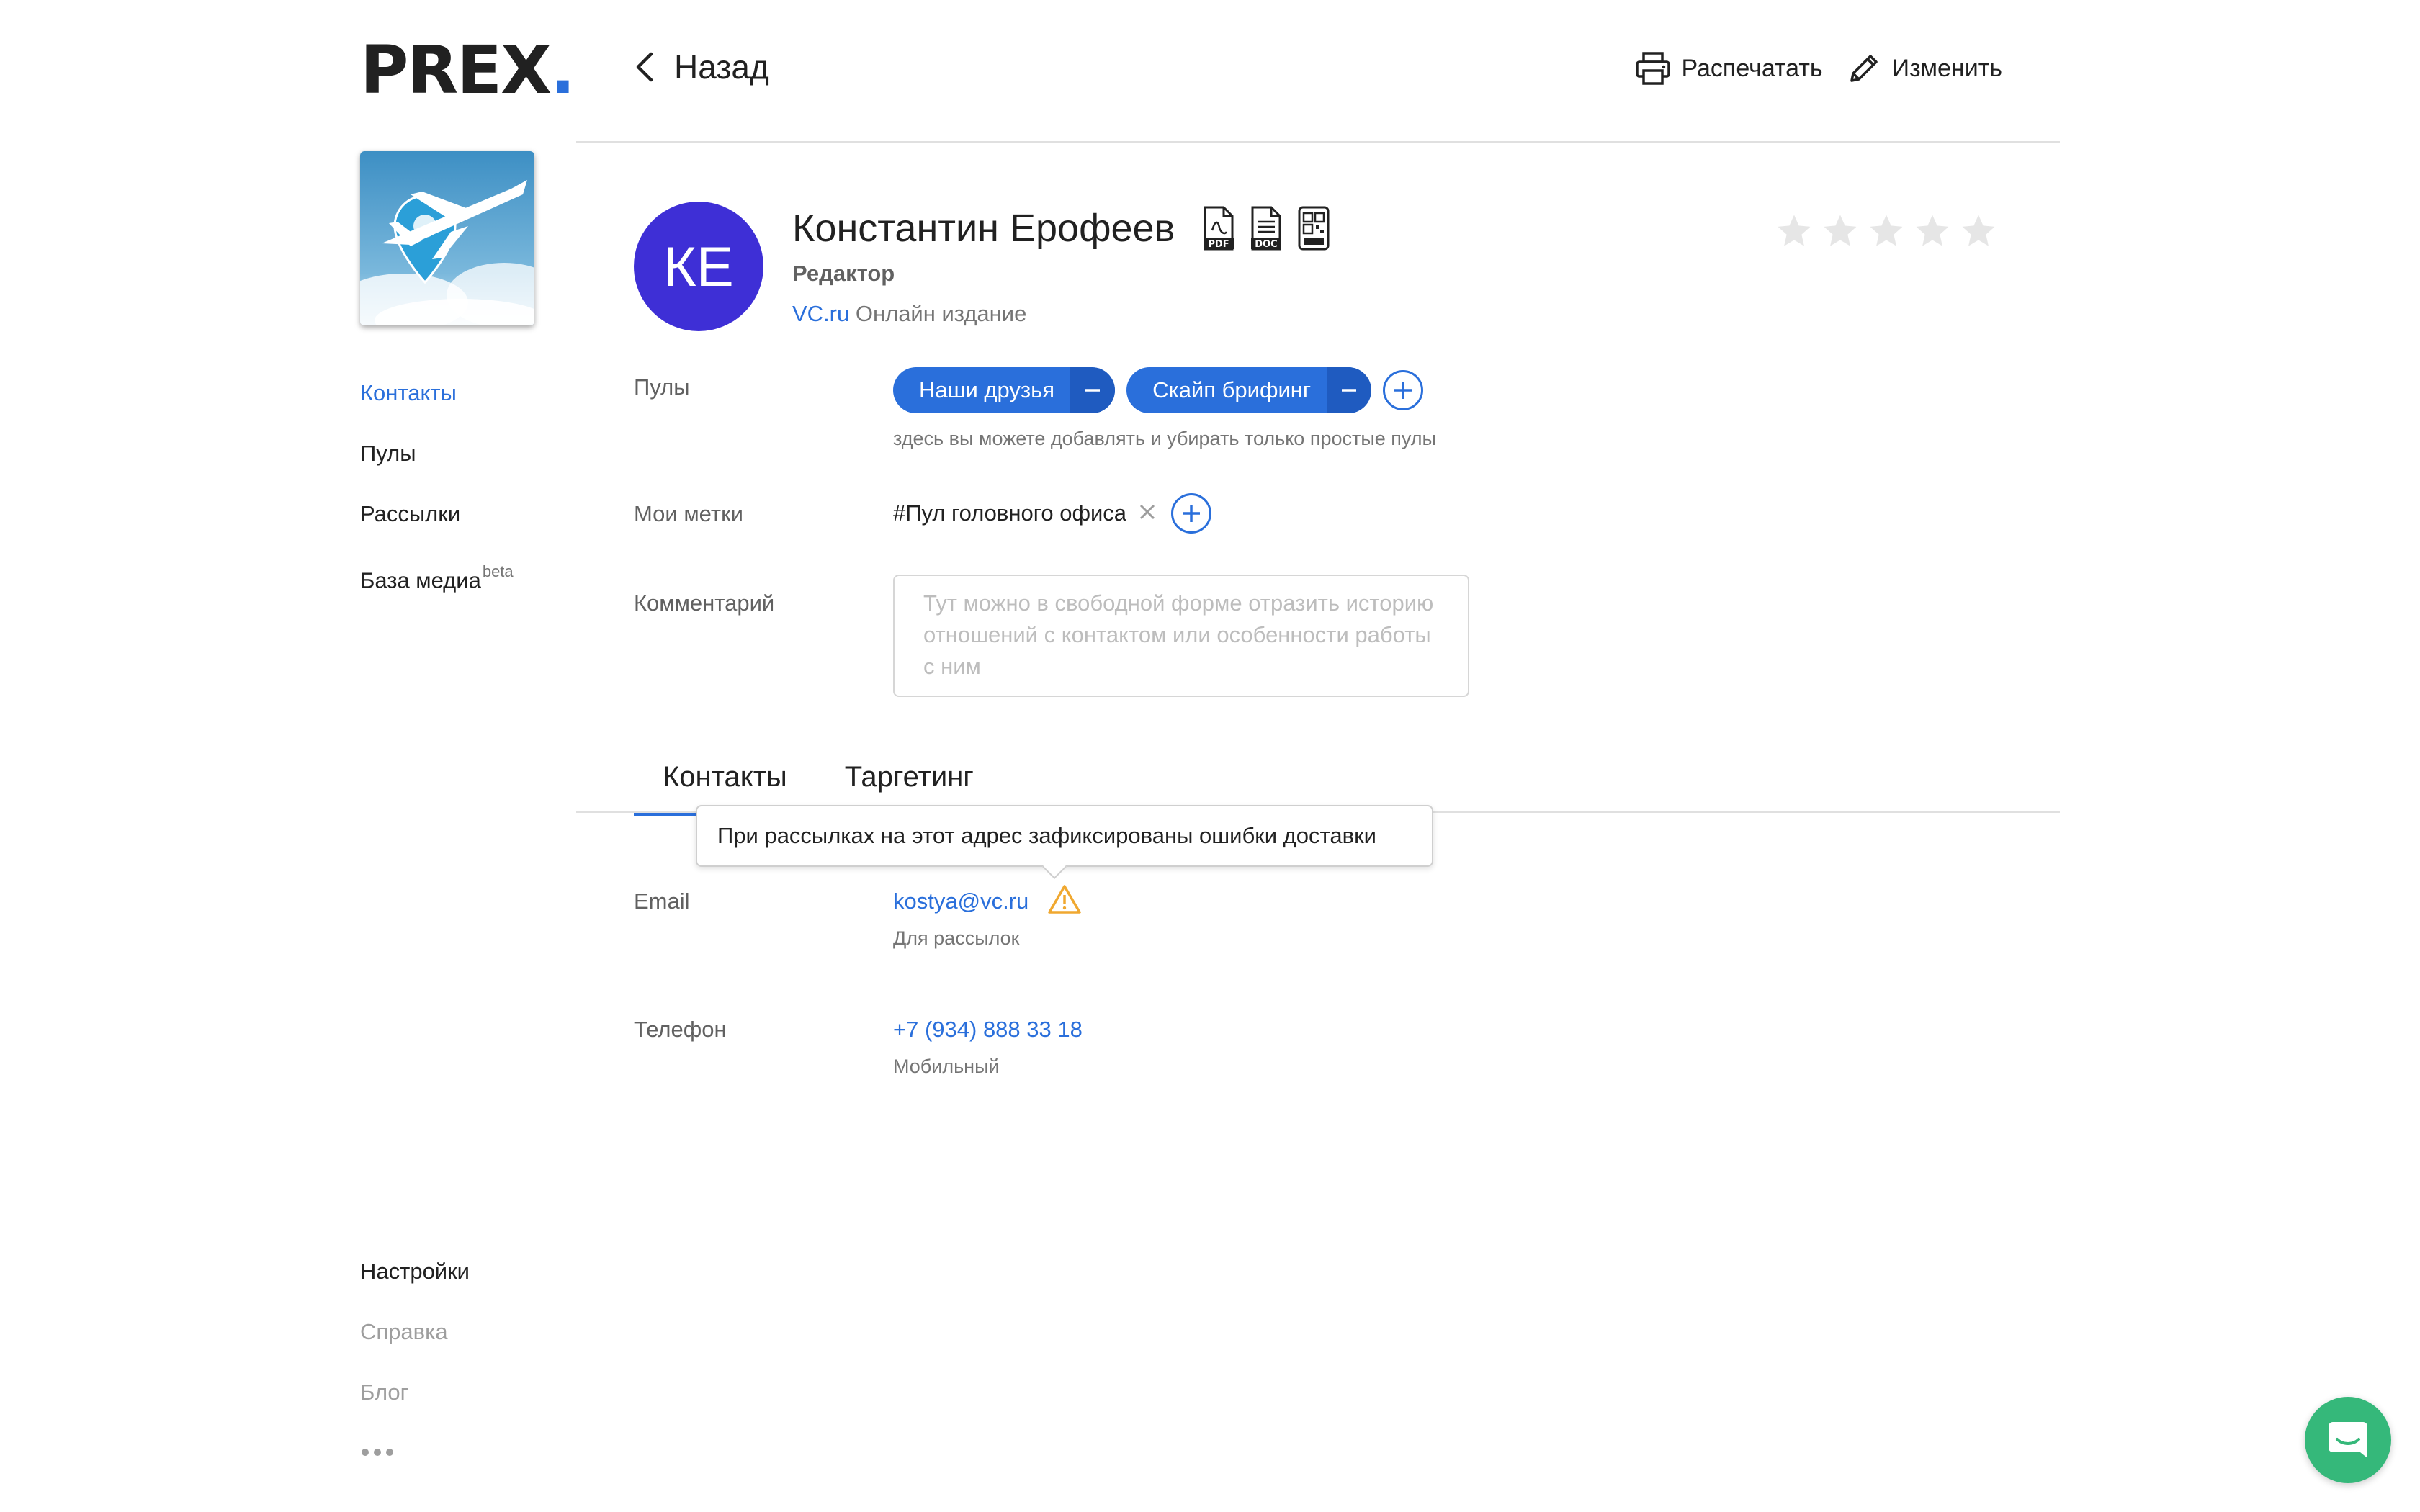  What do you see at coordinates (498, 571) in the screenshot?
I see `beta-badge: beta` at bounding box center [498, 571].